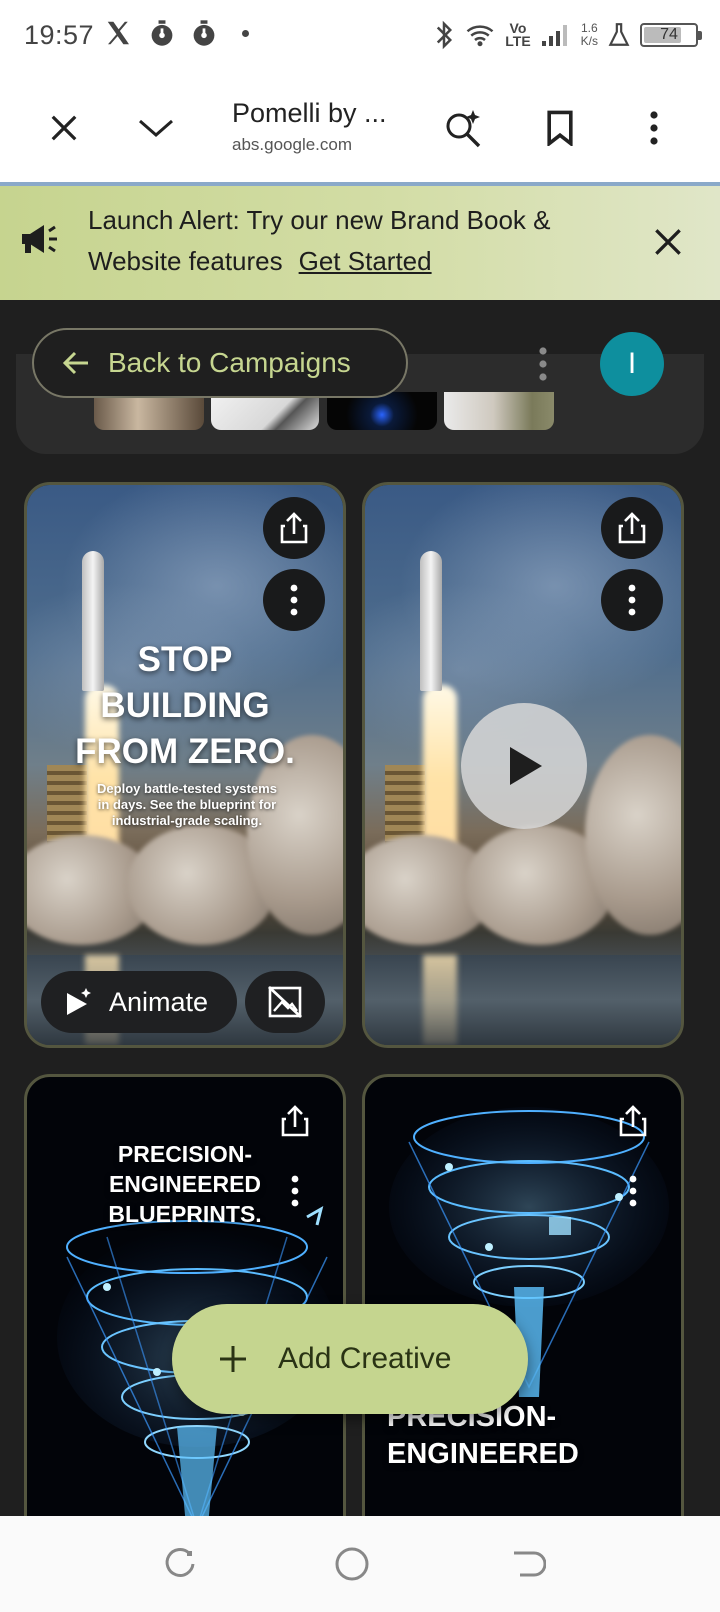  I want to click on page-title-block: Pomelli by ... abs.google.com, so click(327, 126).